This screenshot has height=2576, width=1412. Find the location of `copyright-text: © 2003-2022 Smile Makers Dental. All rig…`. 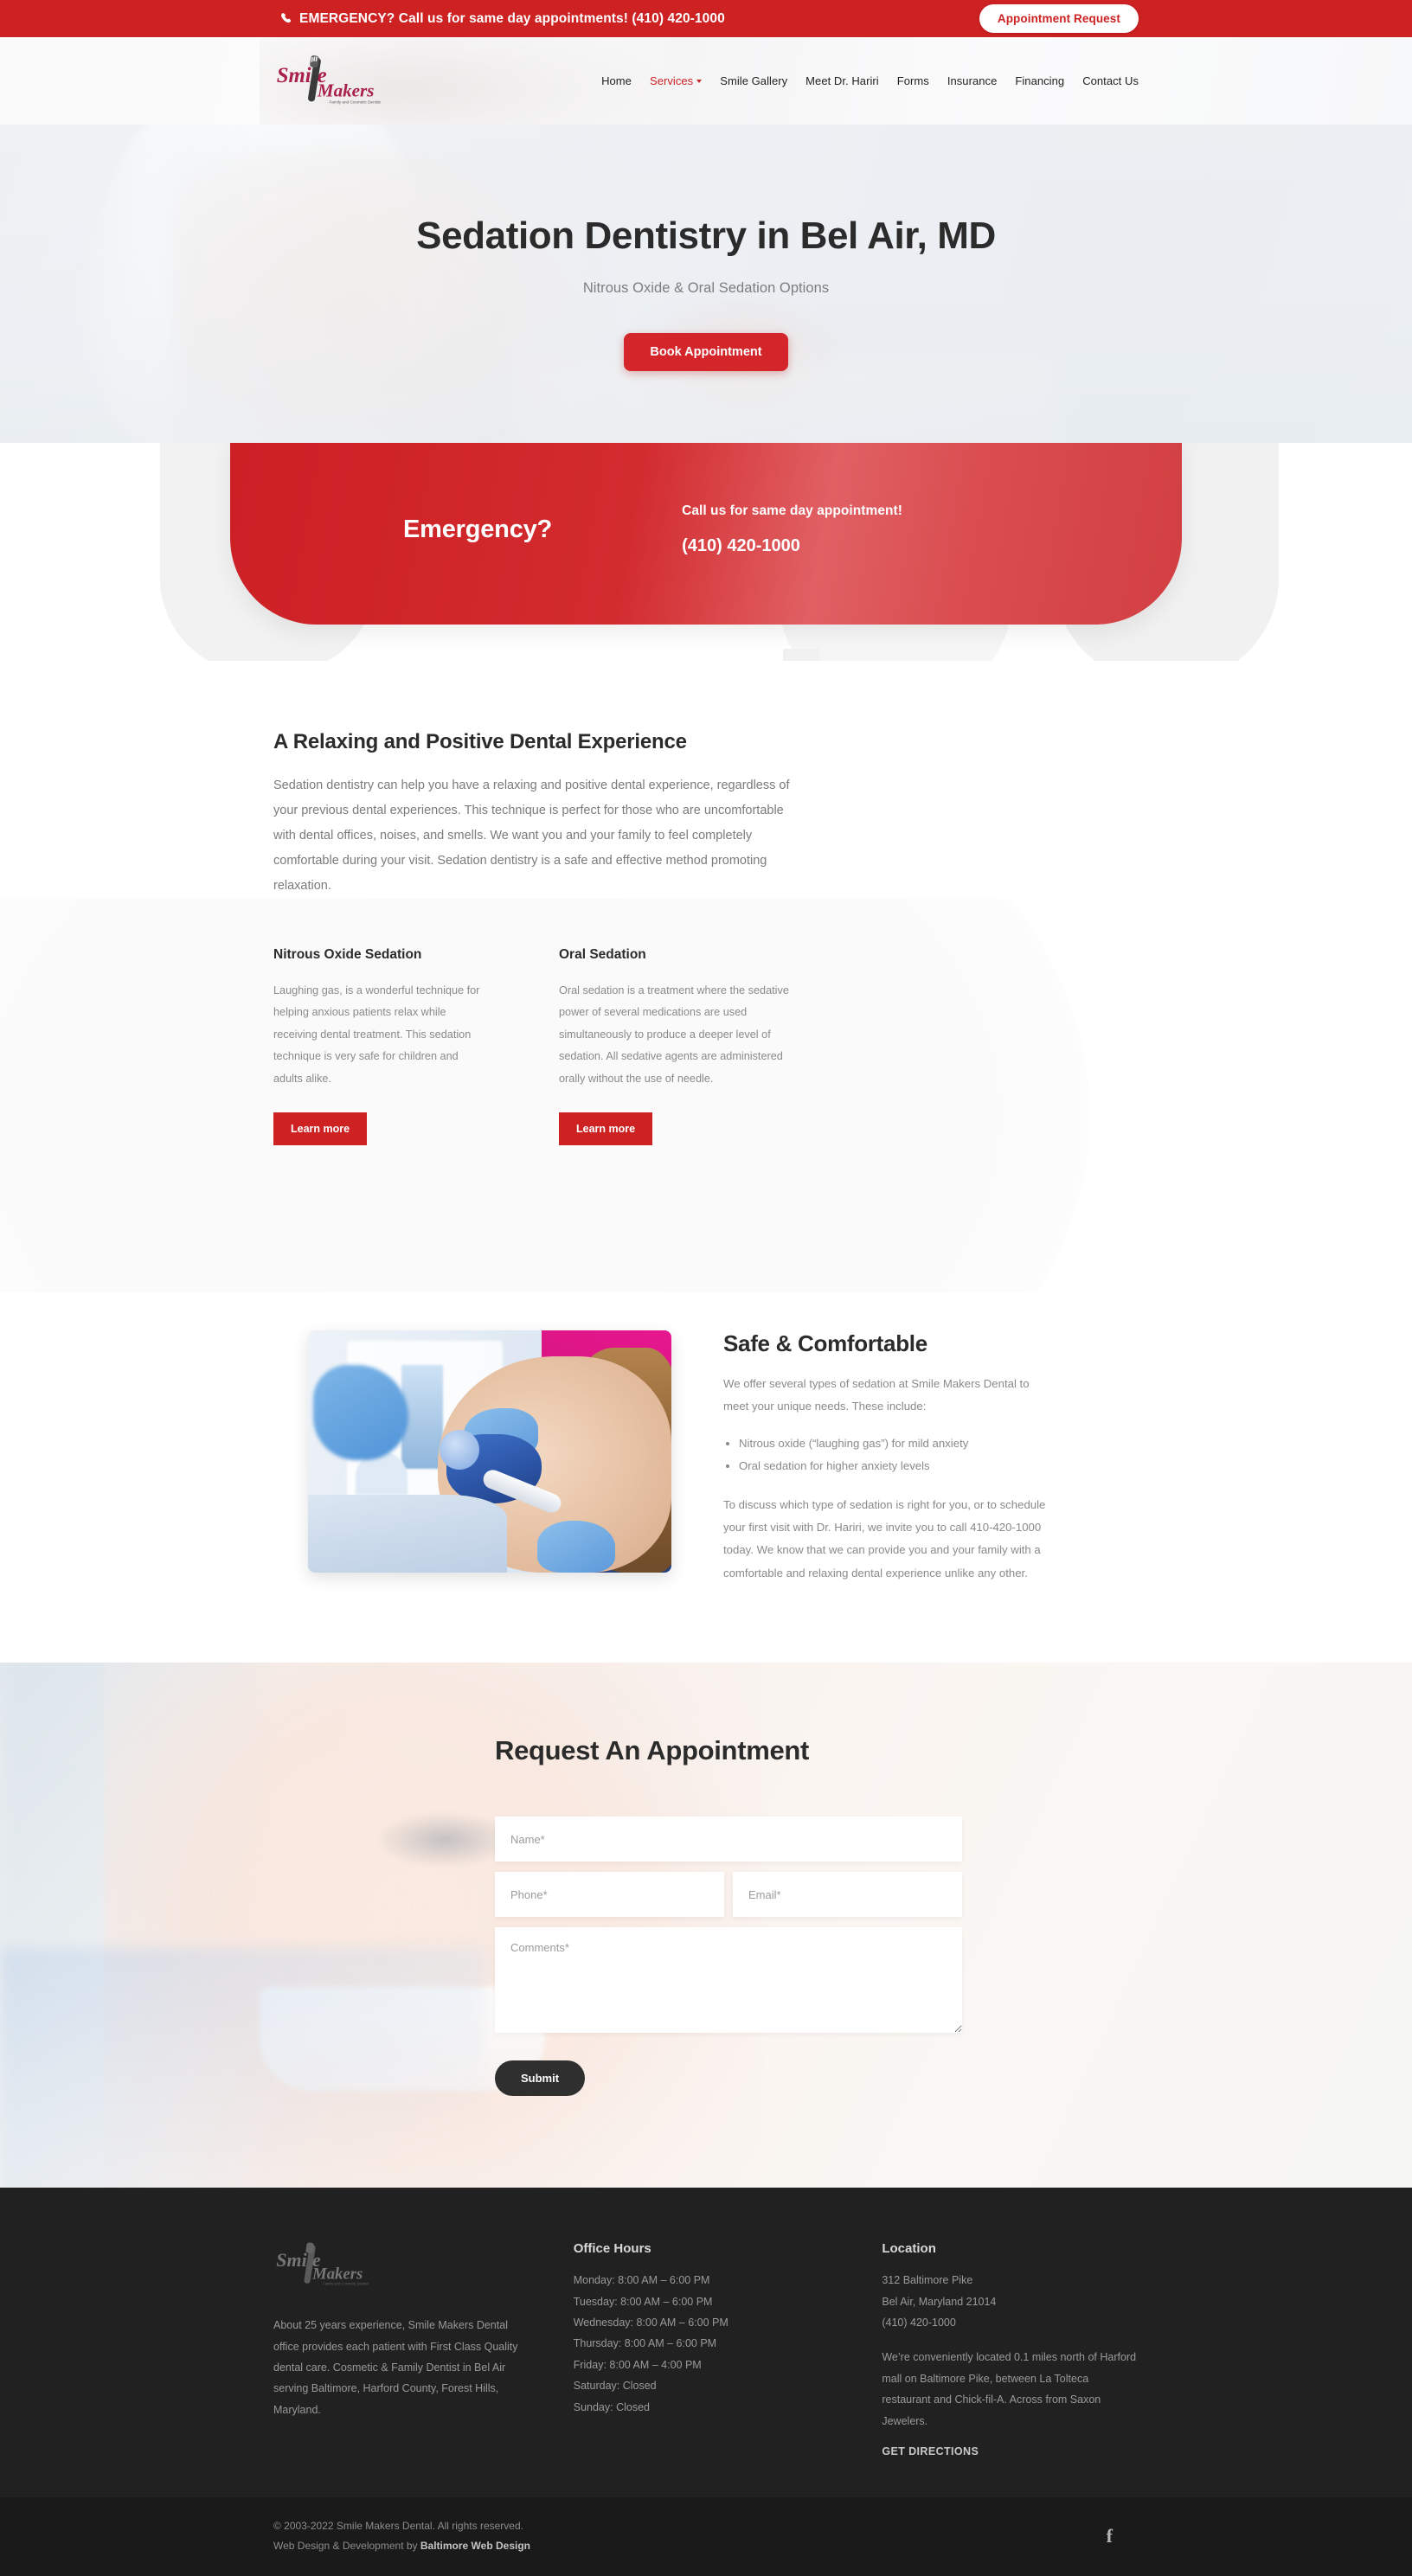

copyright-text: © 2003-2022 Smile Makers Dental. All rig… is located at coordinates (398, 2525).